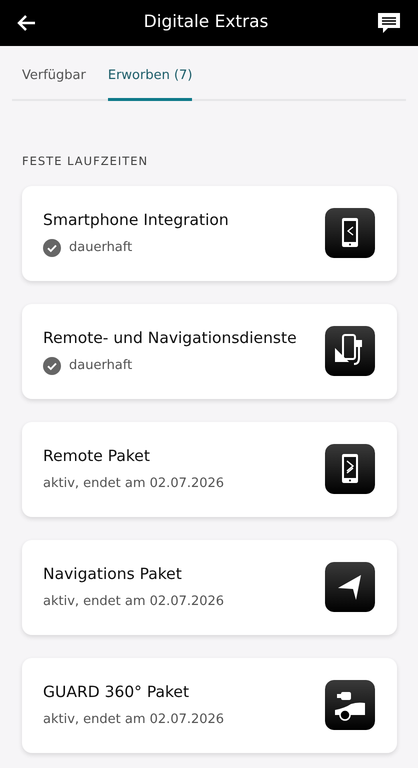 The width and height of the screenshot is (418, 768). Describe the element at coordinates (26, 23) in the screenshot. I see `back-icon` at that location.